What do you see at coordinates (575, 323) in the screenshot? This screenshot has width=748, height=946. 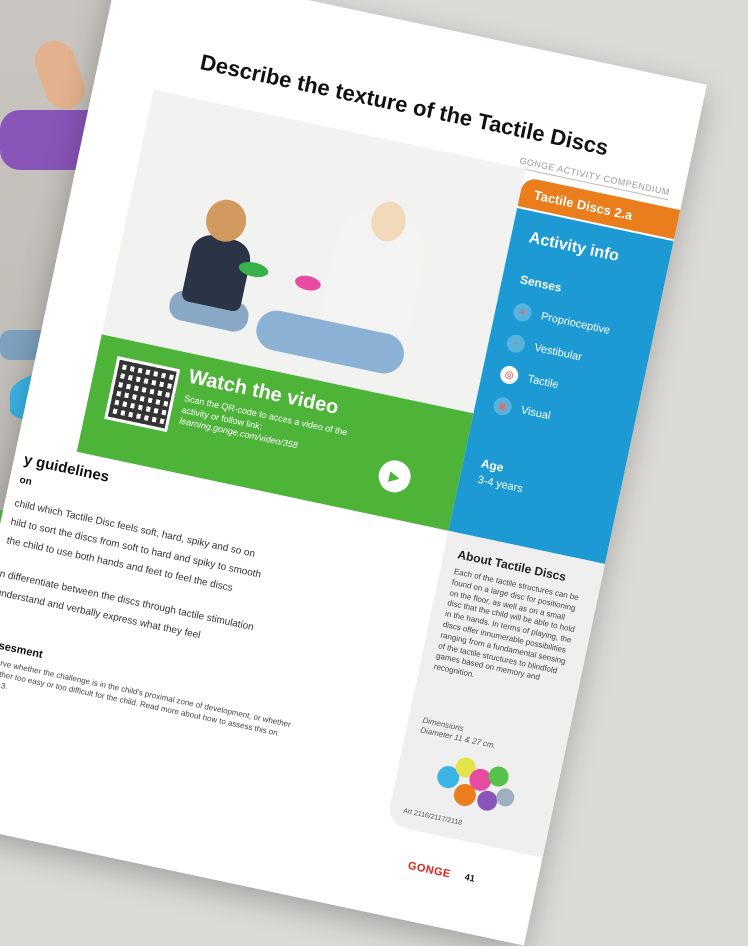 I see `sense-label: Proprioceptive` at bounding box center [575, 323].